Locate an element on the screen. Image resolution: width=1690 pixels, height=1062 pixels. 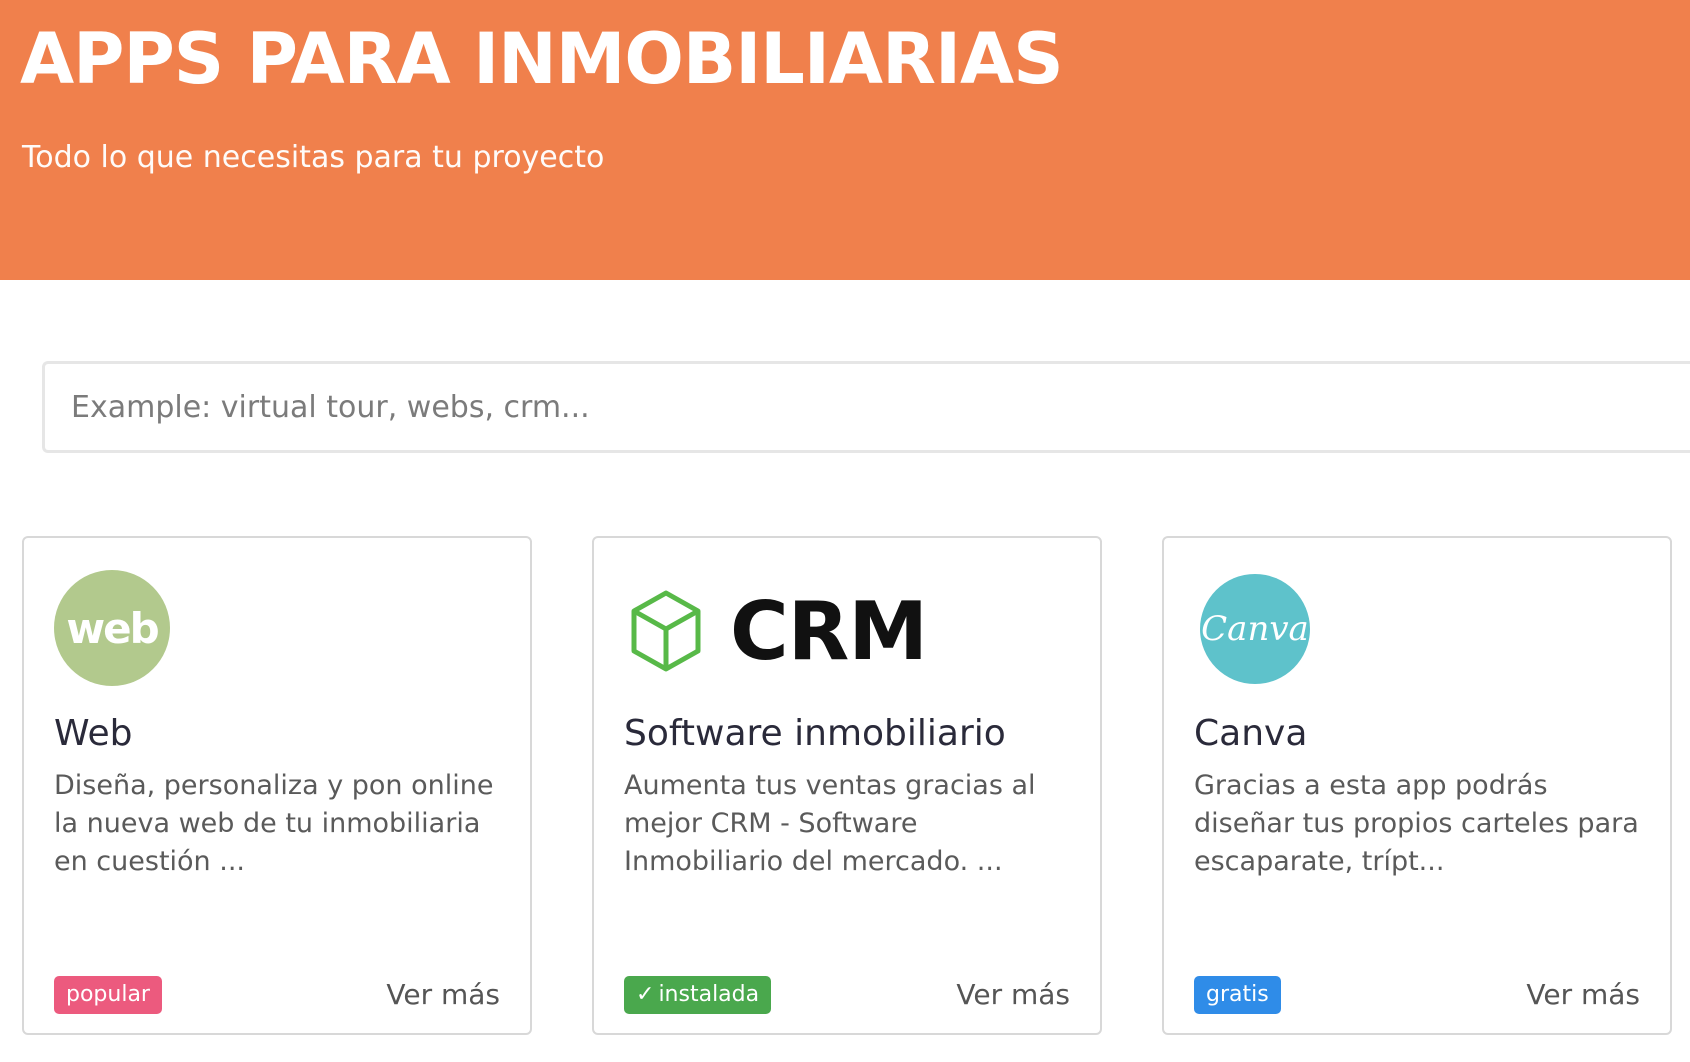
card-title: Canva is located at coordinates (1251, 733).